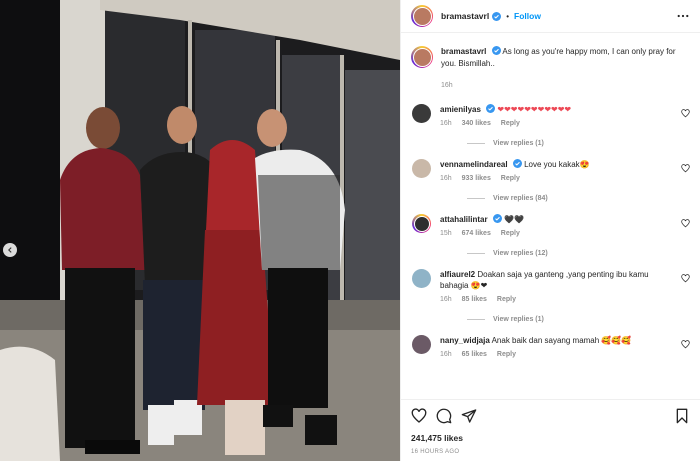 This screenshot has width=700, height=461. I want to click on comment-likes: 933 likes, so click(476, 178).